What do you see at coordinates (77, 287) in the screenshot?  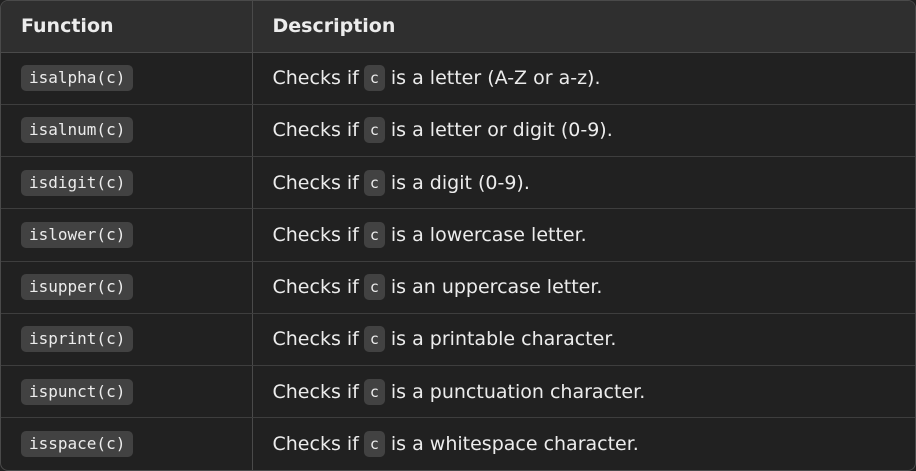 I see `function-code: isupper(c)` at bounding box center [77, 287].